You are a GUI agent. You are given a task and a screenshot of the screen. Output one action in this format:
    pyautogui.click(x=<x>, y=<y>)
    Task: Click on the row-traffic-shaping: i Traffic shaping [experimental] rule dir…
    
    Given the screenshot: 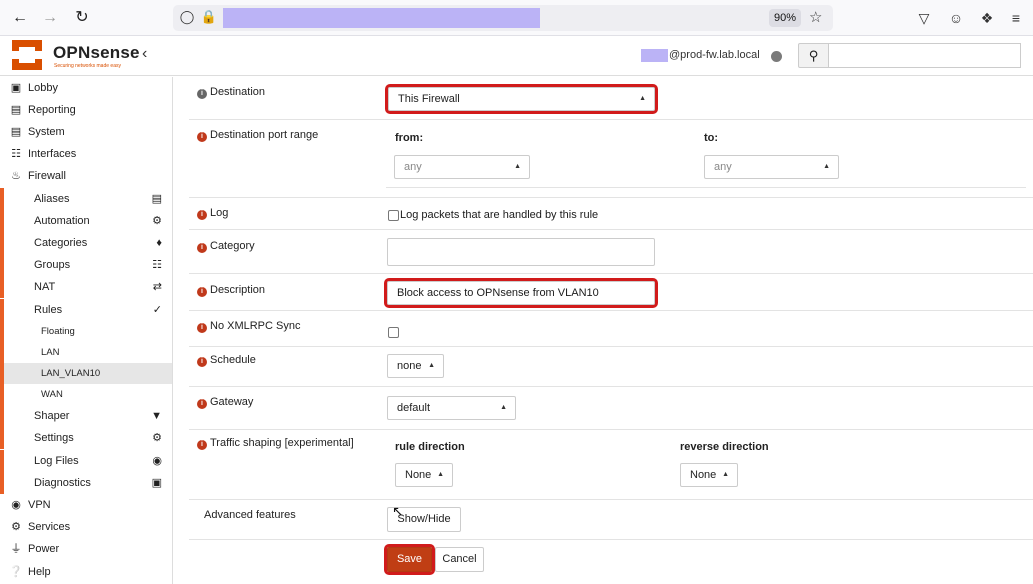 What is the action you would take?
    pyautogui.click(x=611, y=465)
    